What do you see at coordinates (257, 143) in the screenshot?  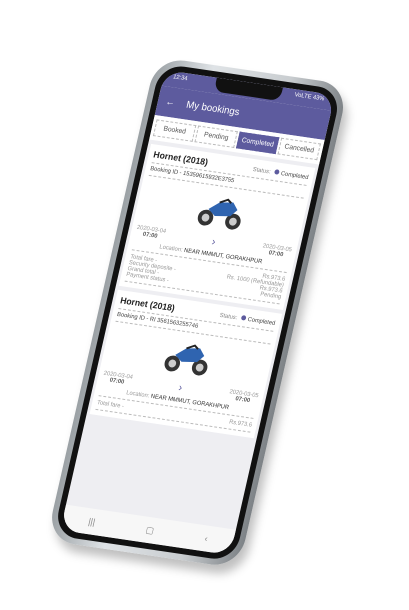 I see `tab-completed: Completed` at bounding box center [257, 143].